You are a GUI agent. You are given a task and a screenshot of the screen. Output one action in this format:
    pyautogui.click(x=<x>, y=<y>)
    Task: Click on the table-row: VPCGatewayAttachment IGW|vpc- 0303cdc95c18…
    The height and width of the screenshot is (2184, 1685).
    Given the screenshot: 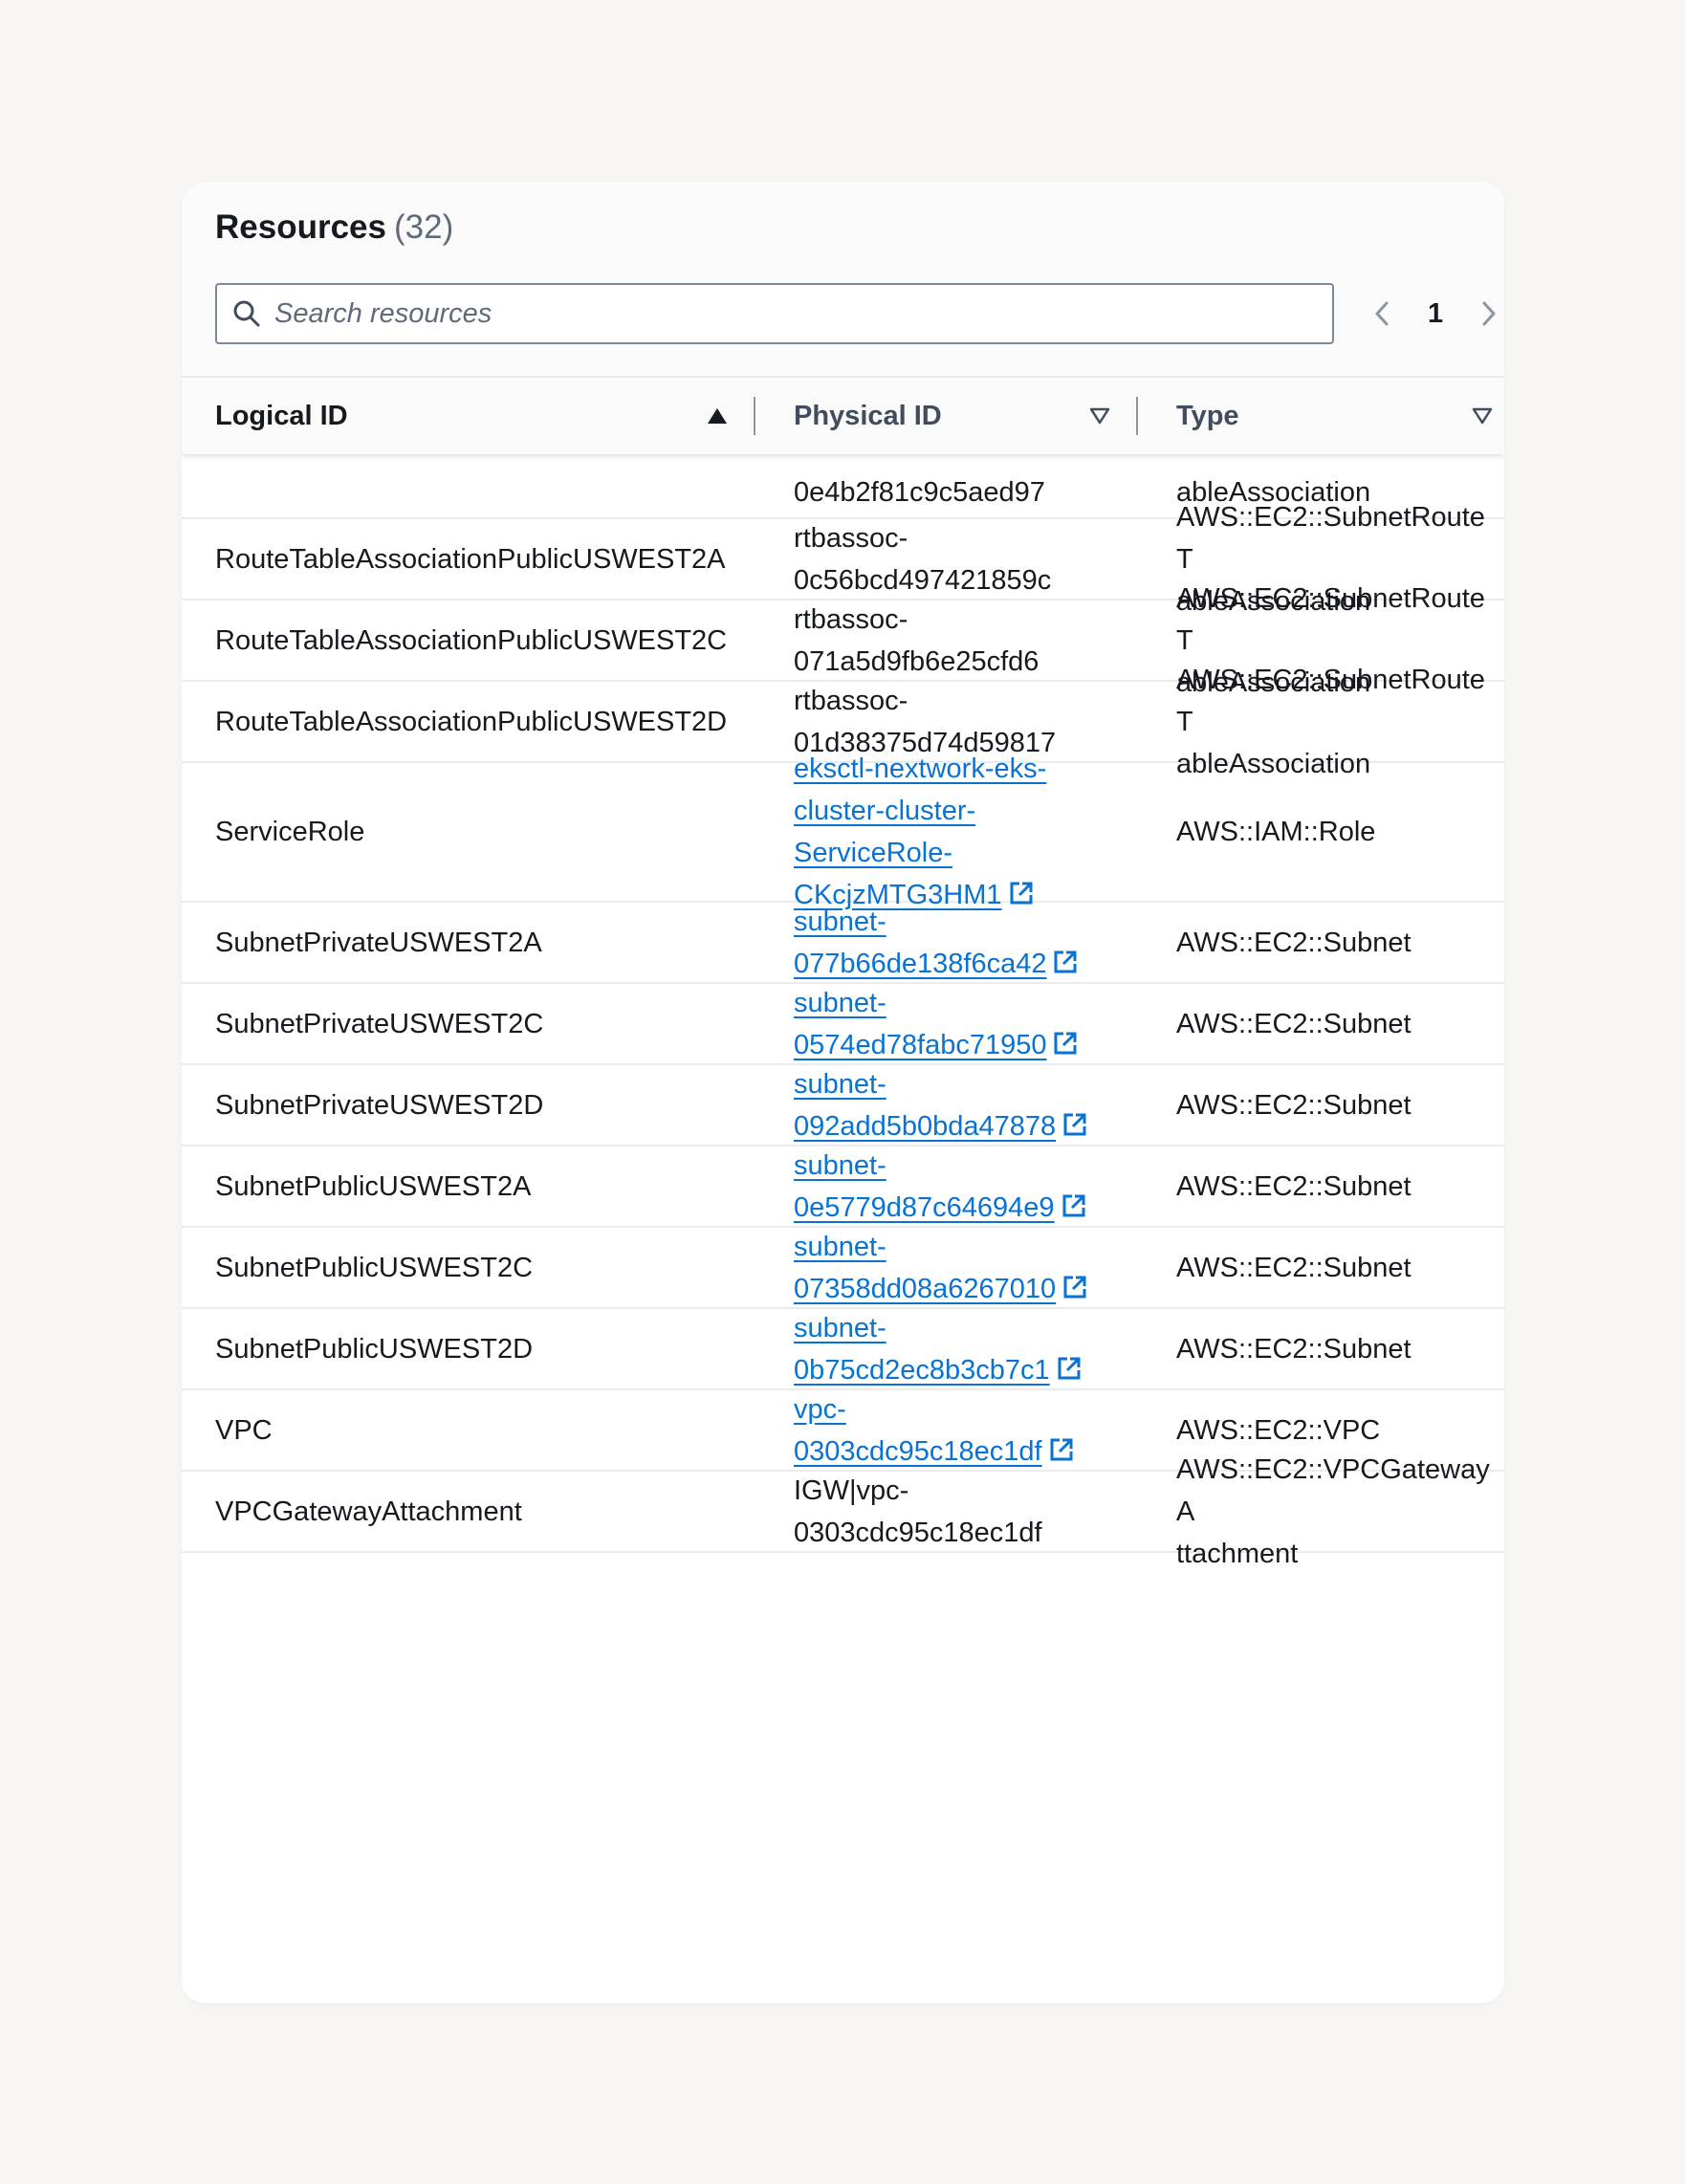 What is the action you would take?
    pyautogui.click(x=843, y=1511)
    